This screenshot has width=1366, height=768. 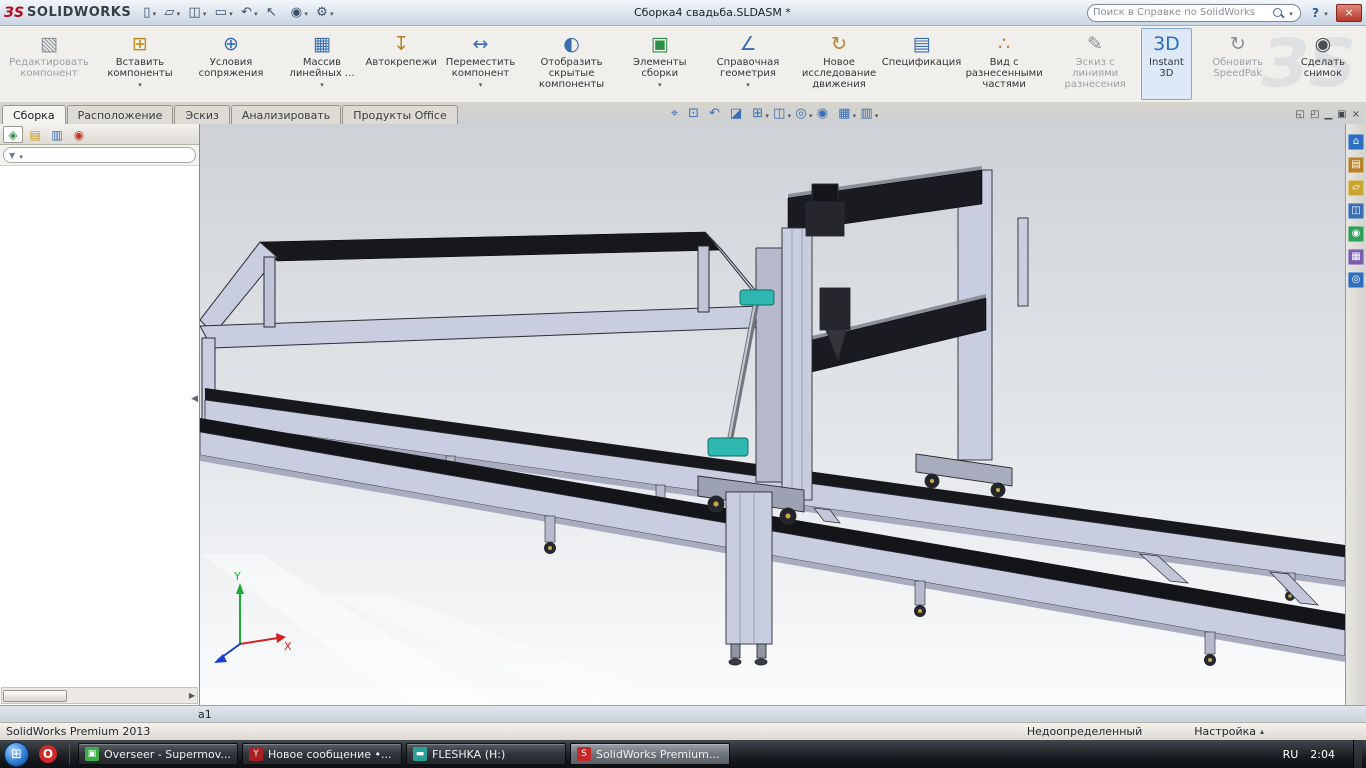 I want to click on view-orientation-button: ⊞, so click(x=761, y=114).